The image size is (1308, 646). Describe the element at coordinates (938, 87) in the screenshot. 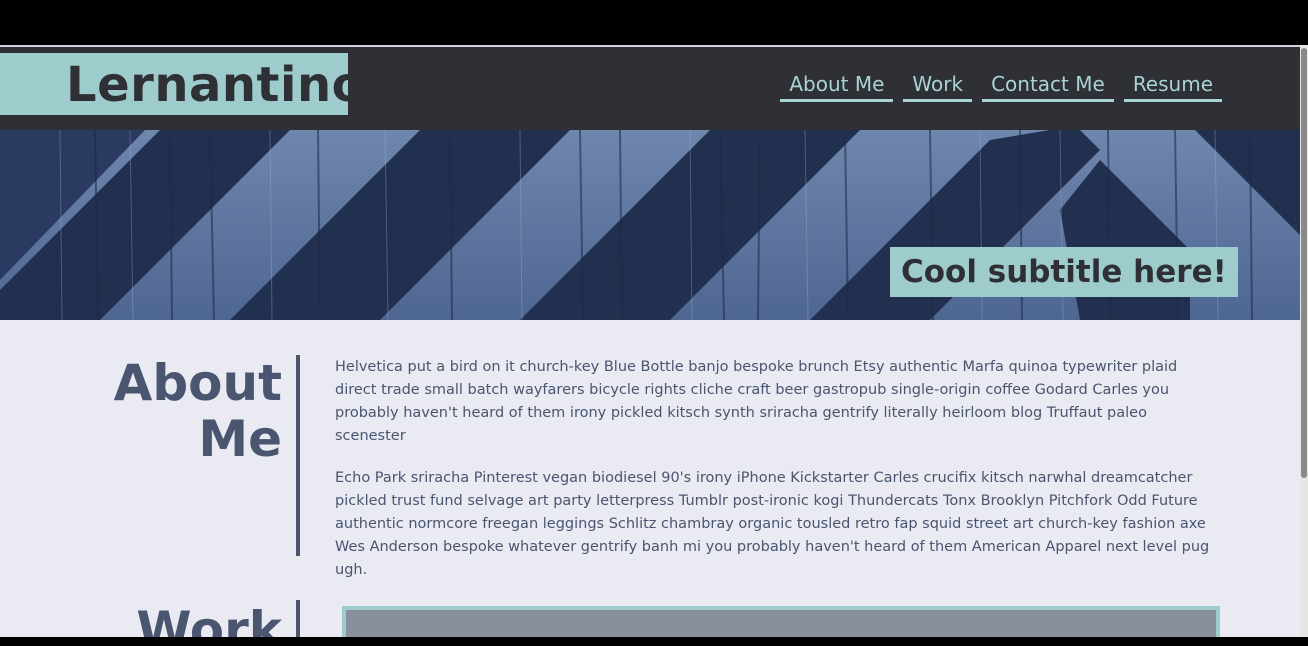

I see `nav-work: Work` at that location.